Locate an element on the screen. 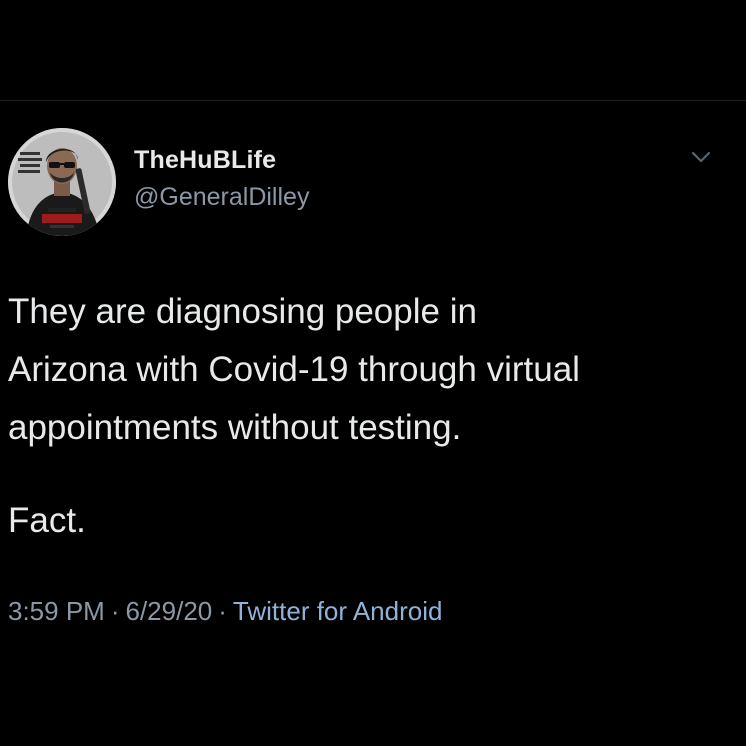 Image resolution: width=746 pixels, height=746 pixels. tweet-source-link: Twitter for Android is located at coordinates (338, 611).